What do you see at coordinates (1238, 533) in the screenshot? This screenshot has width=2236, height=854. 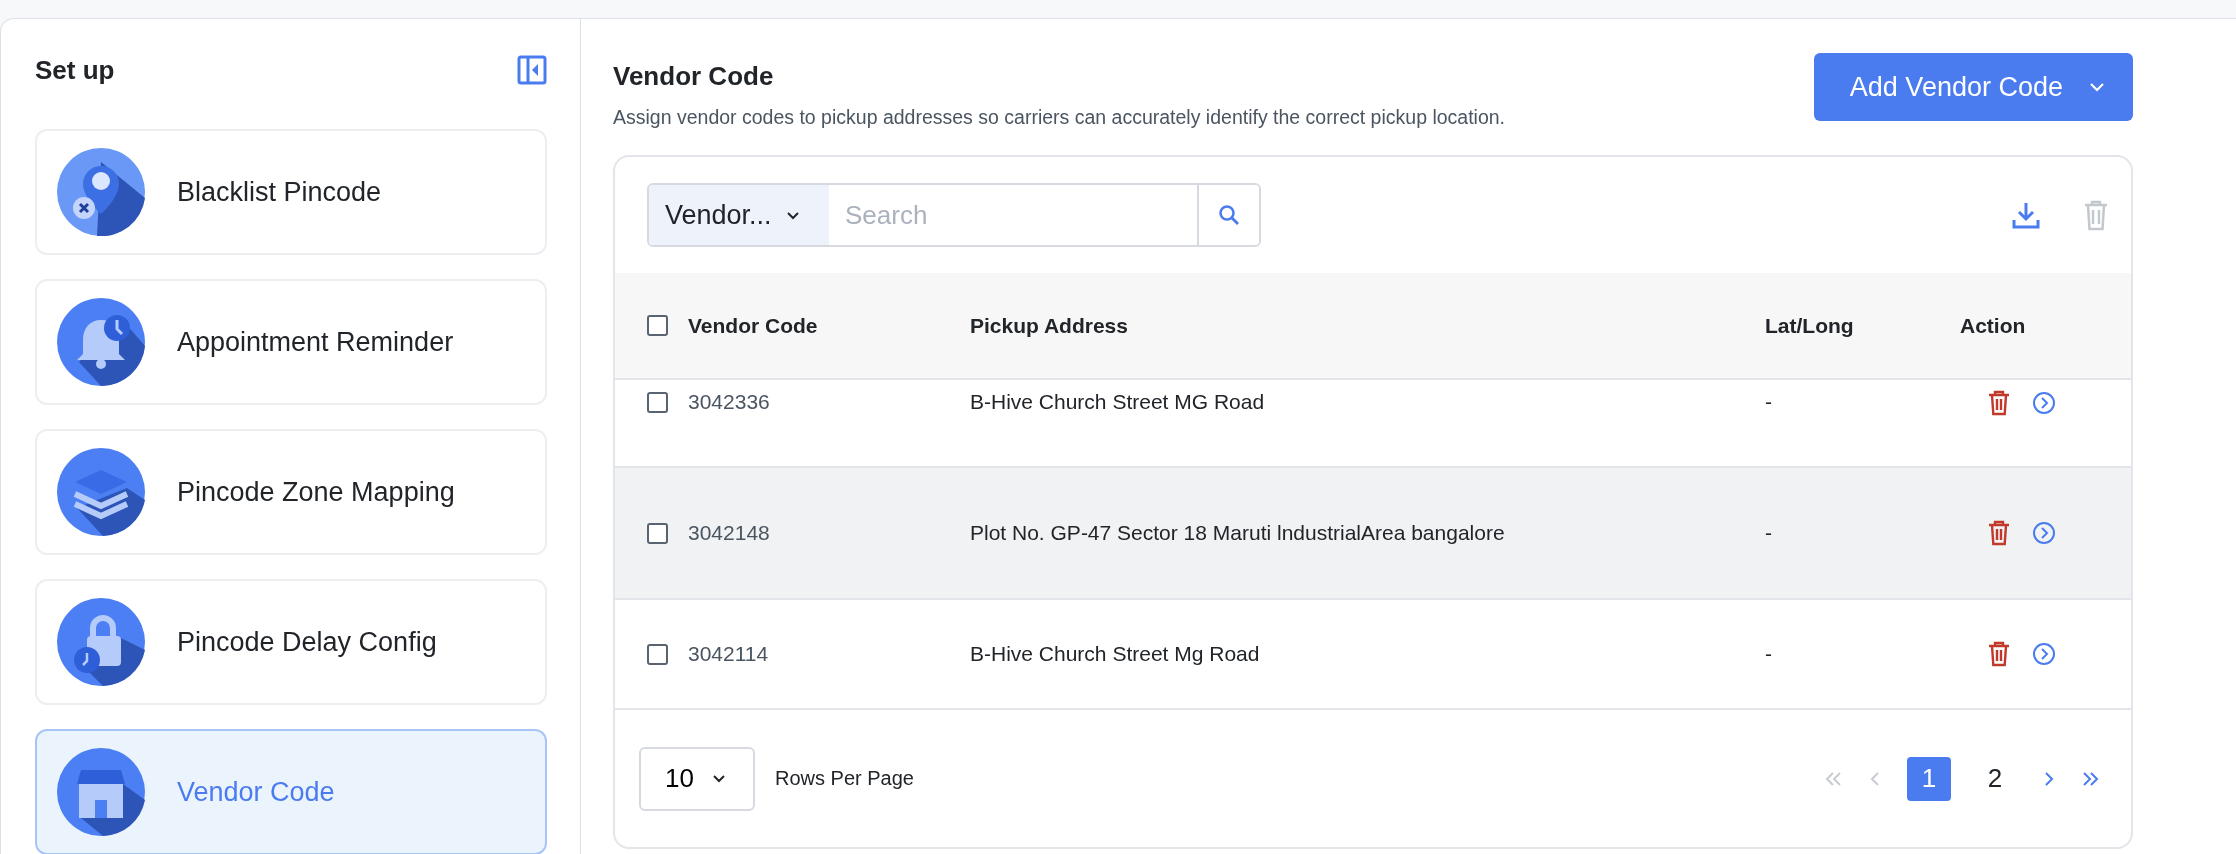 I see `pickup-address-cell-text: Plot No. GP-47 Sector 18 Maruti lndustrialArea bangalore` at bounding box center [1238, 533].